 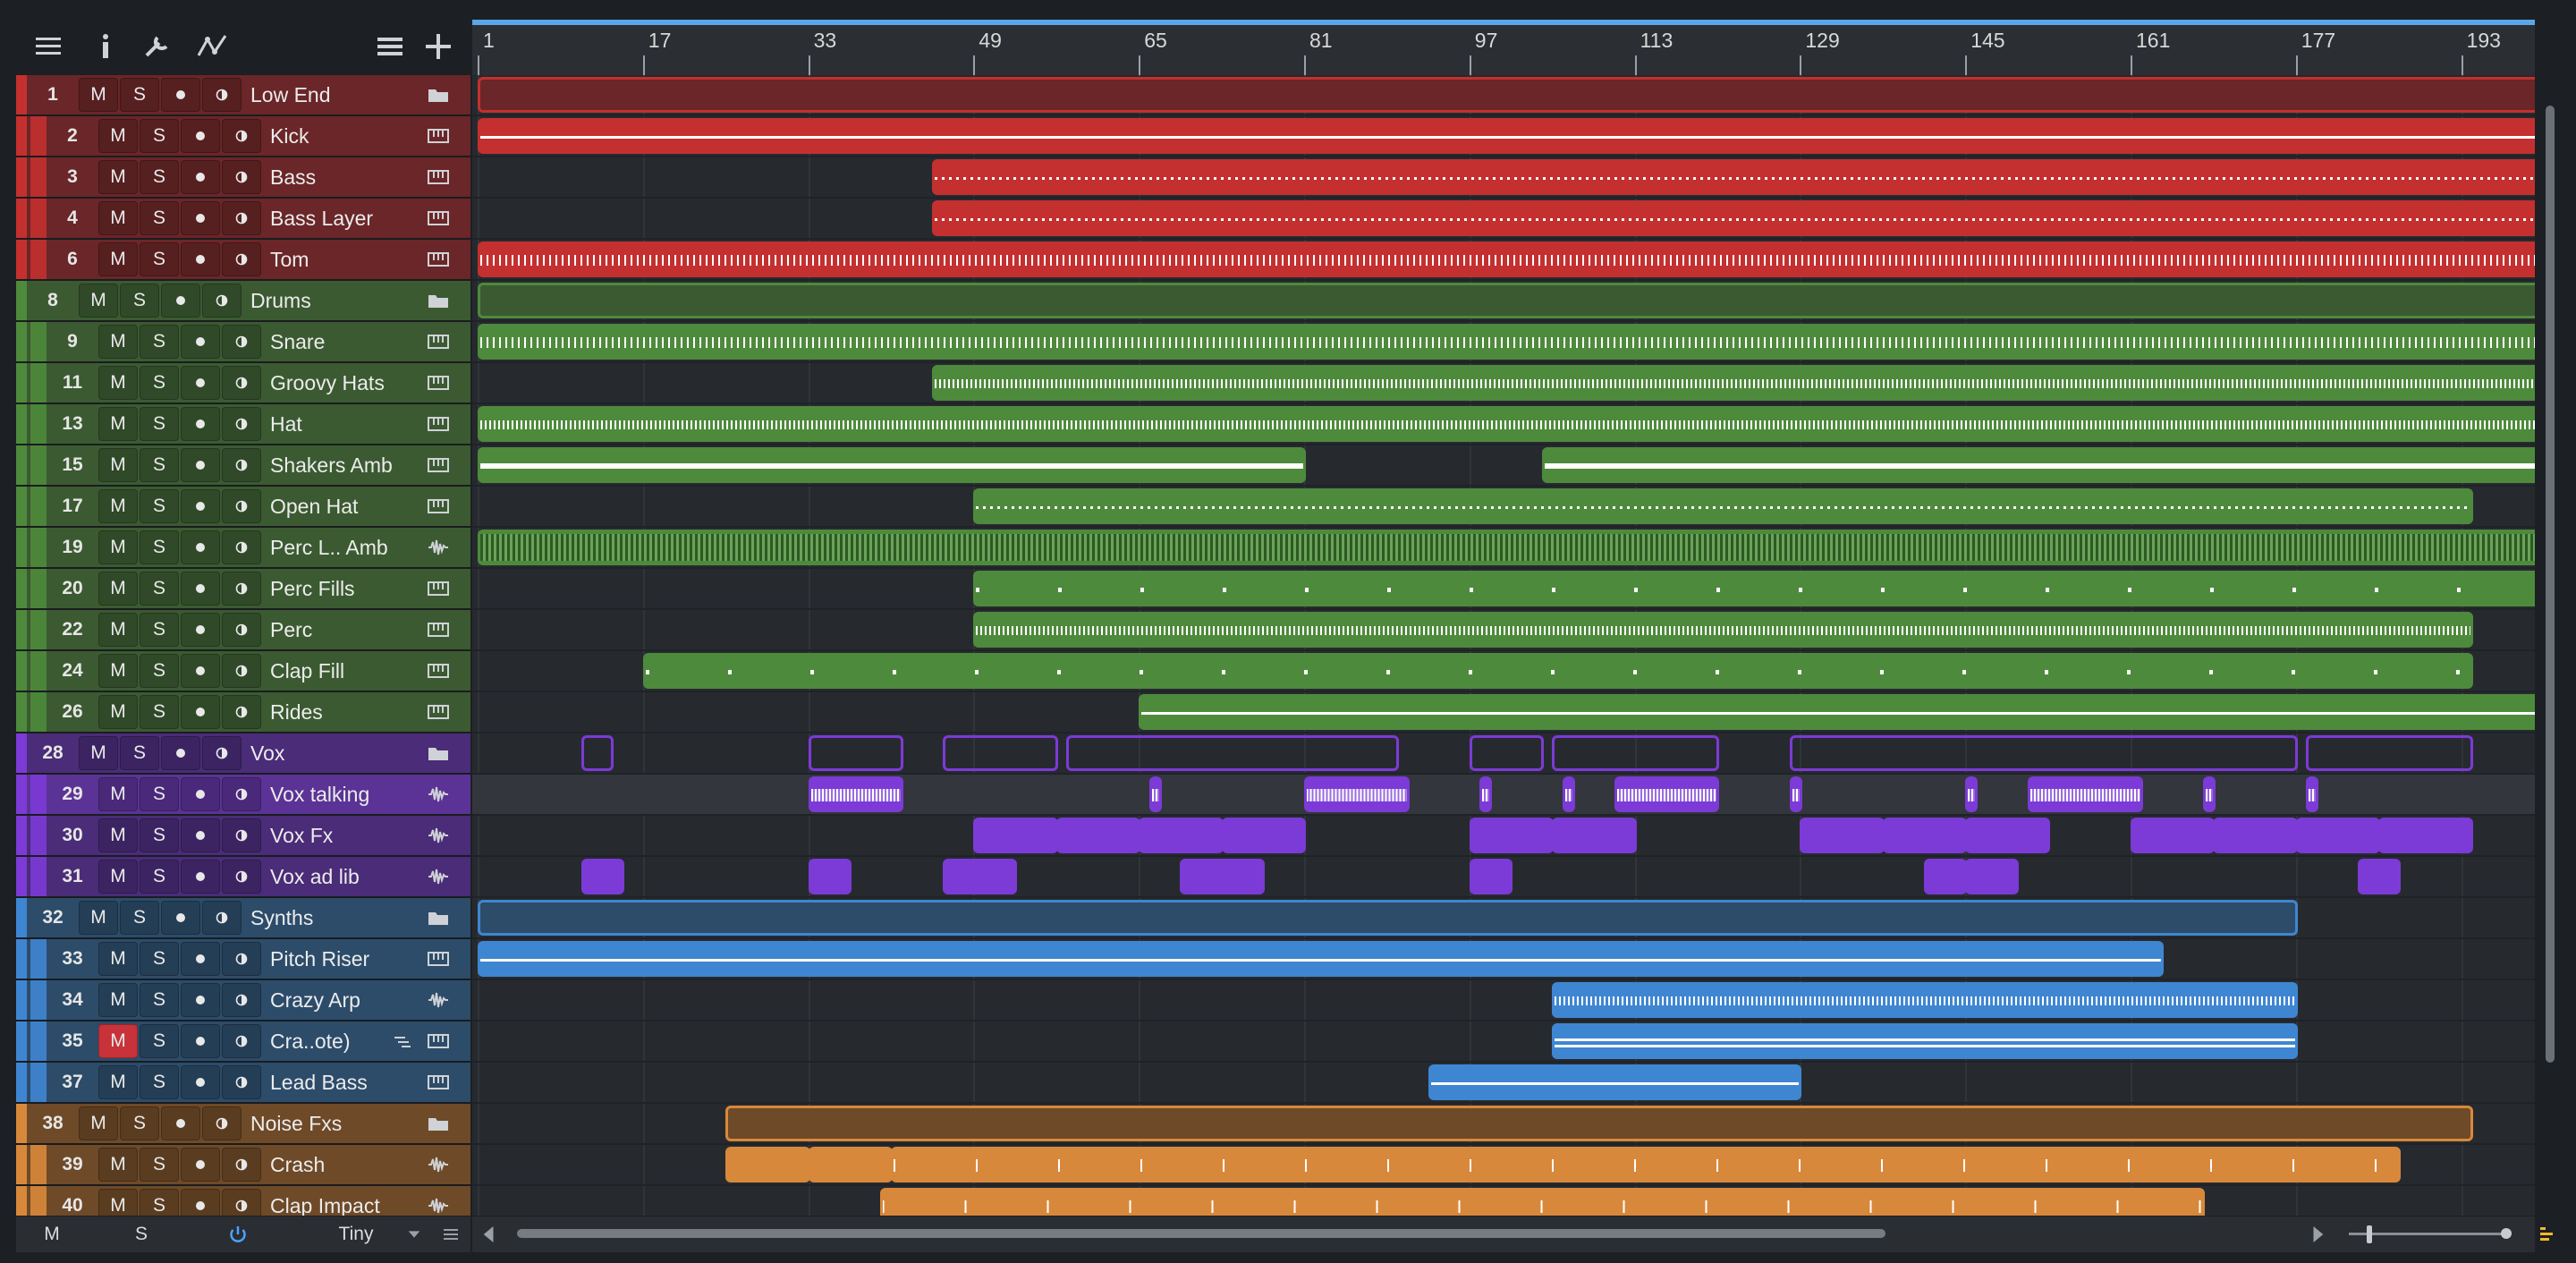 What do you see at coordinates (141, 1234) in the screenshot?
I see `solo-all-button: S` at bounding box center [141, 1234].